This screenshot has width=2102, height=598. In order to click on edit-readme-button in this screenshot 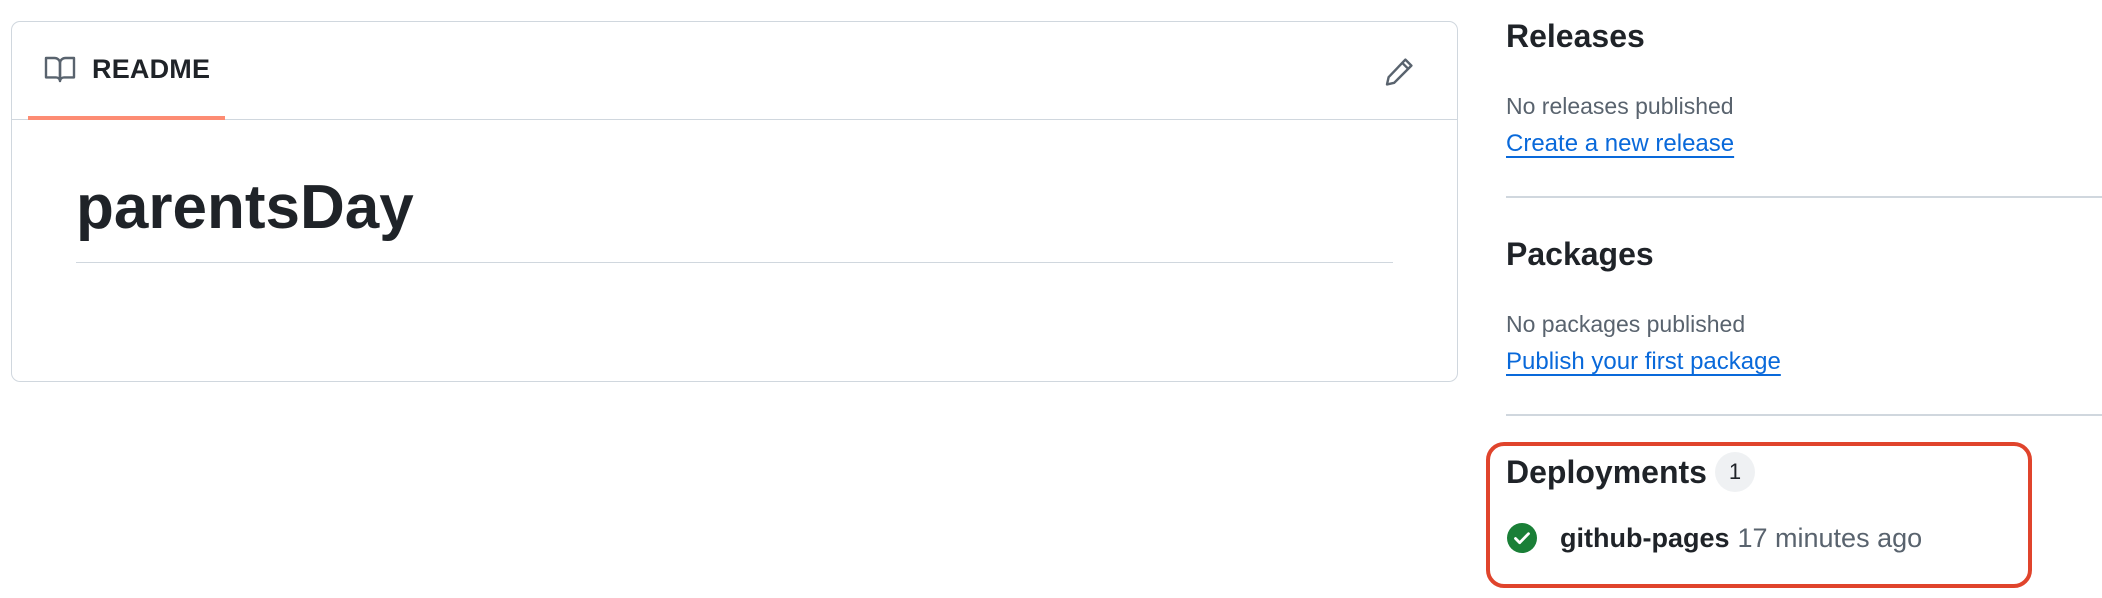, I will do `click(1399, 72)`.